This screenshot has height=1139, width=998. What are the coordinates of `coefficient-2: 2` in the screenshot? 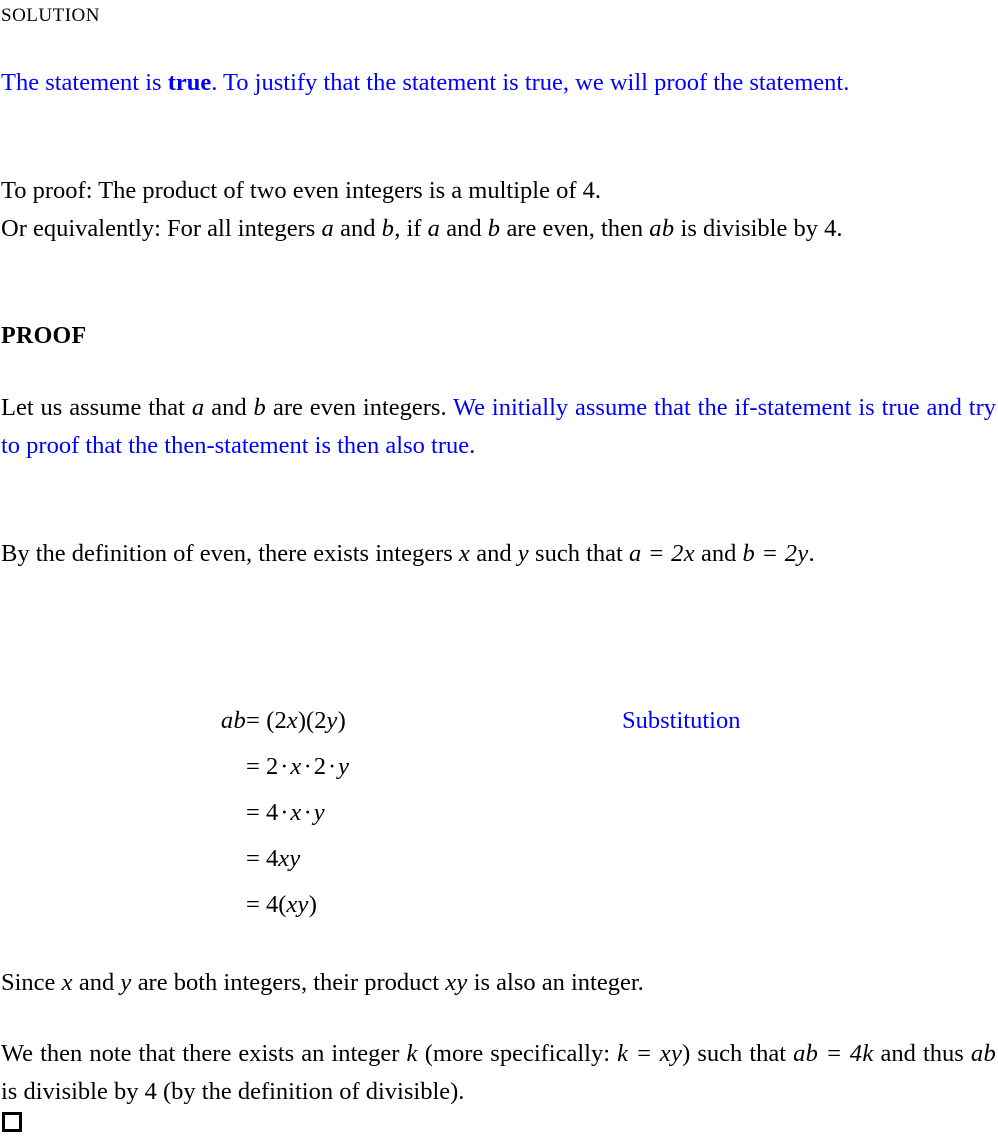 It's located at (272, 766).